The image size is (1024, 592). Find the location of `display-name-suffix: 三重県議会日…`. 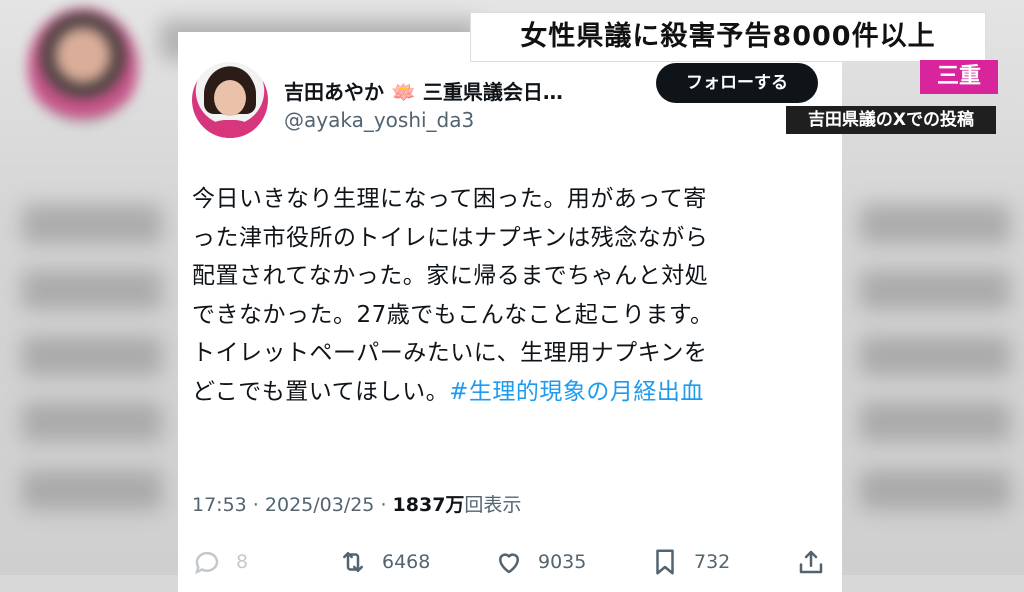

display-name-suffix: 三重県議会日… is located at coordinates (492, 92).